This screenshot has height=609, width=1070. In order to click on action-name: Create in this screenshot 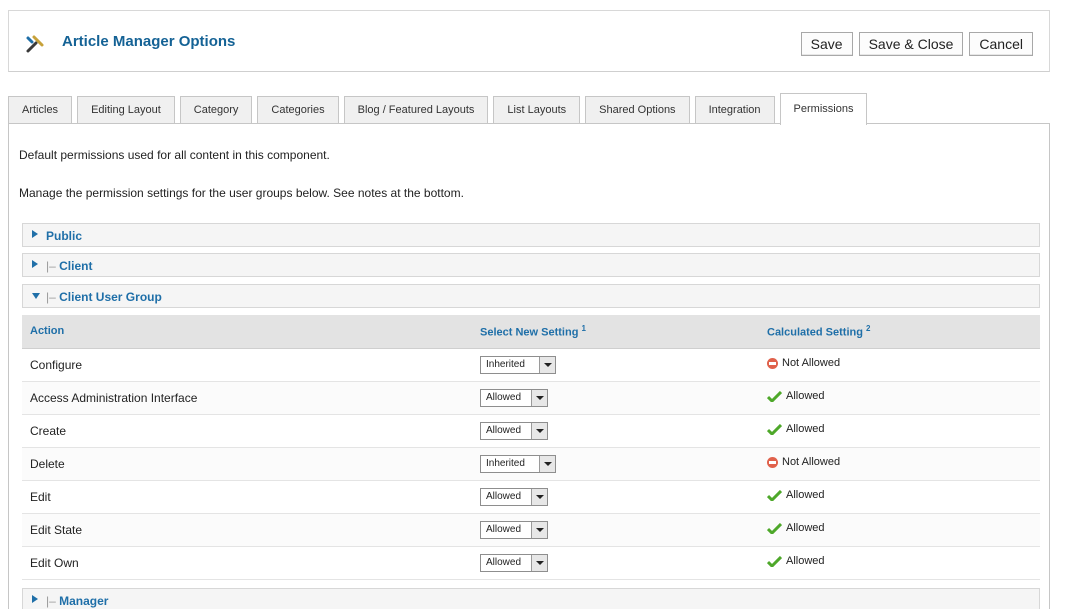, I will do `click(247, 431)`.